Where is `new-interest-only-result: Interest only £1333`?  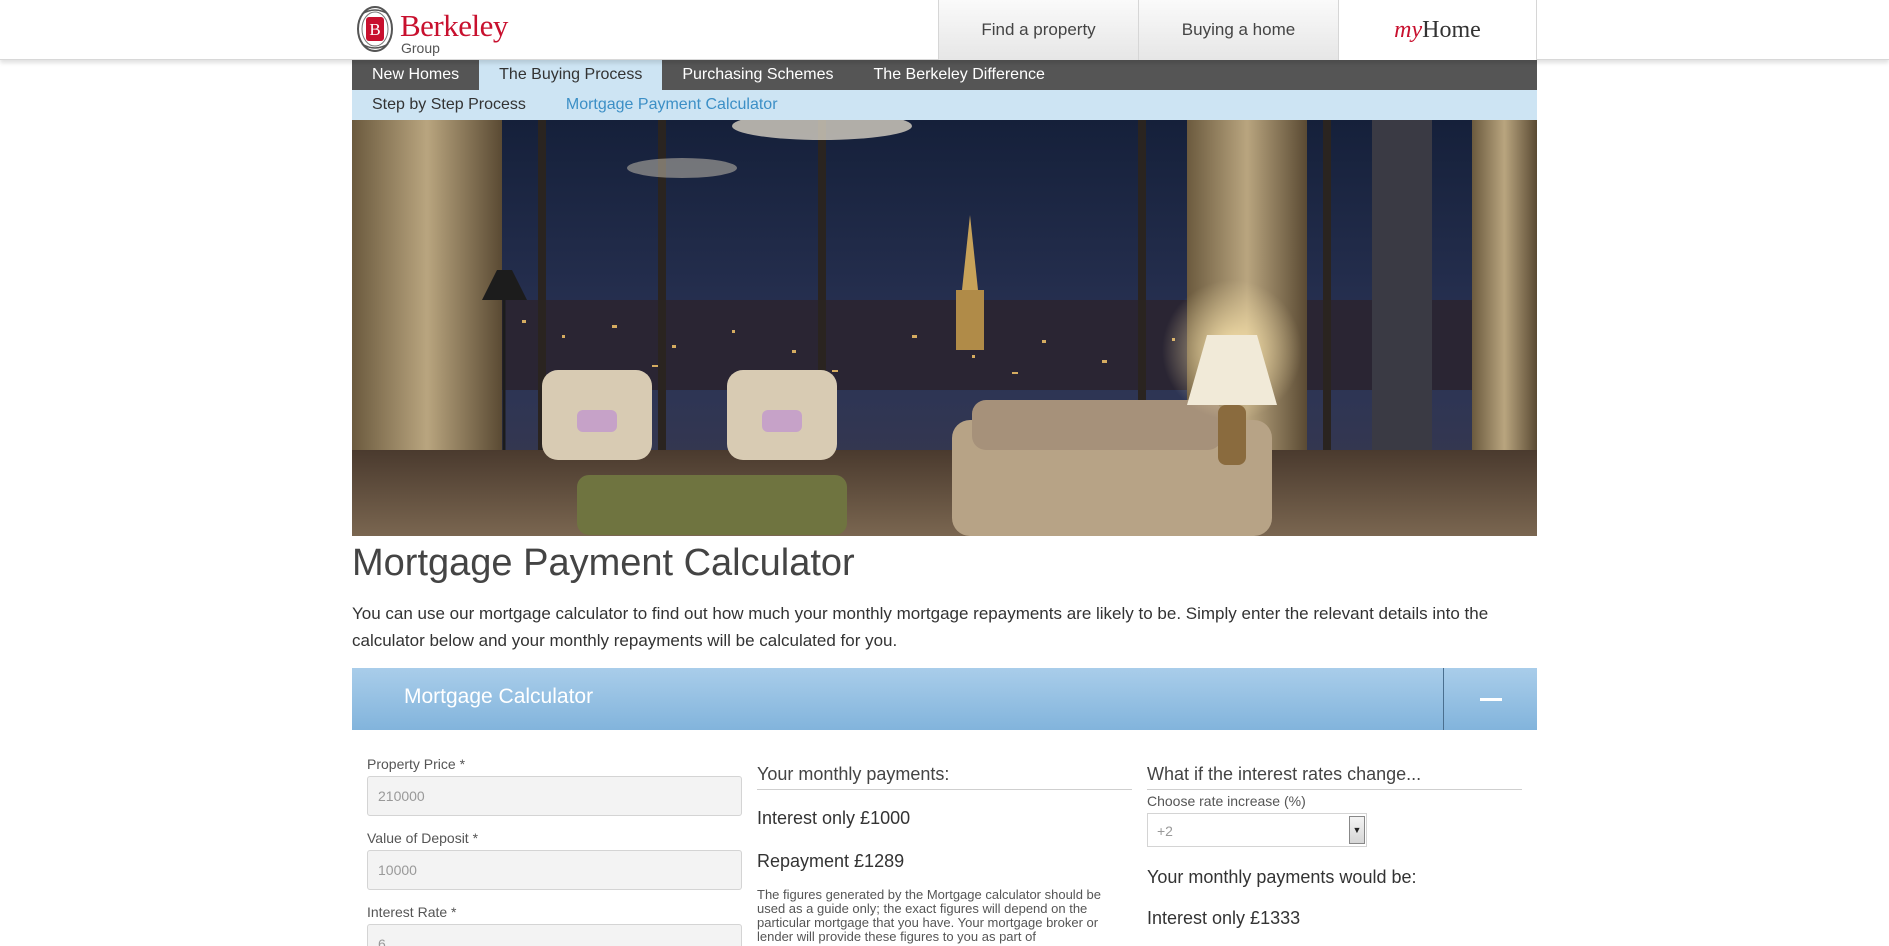
new-interest-only-result: Interest only £1333 is located at coordinates (1224, 918).